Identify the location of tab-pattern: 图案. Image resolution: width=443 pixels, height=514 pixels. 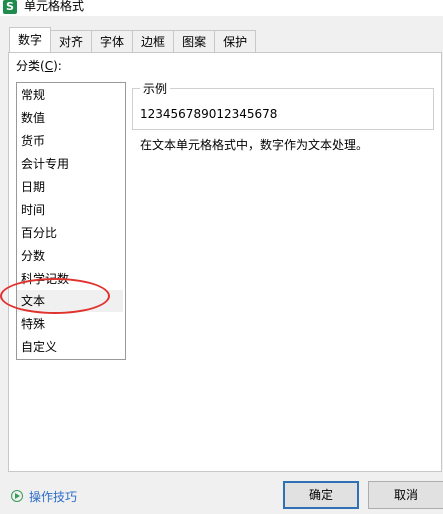
(194, 41).